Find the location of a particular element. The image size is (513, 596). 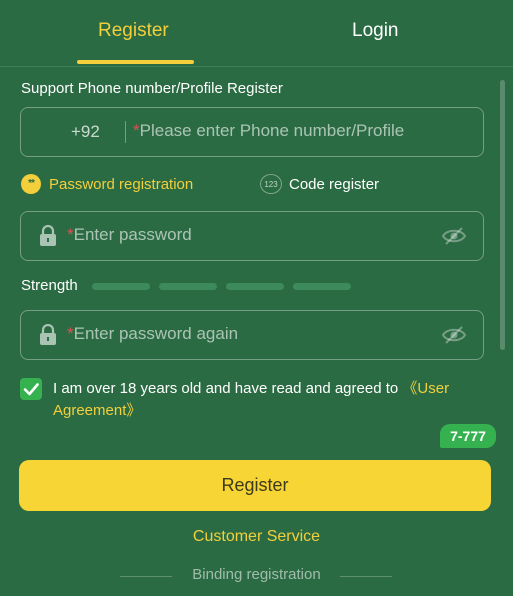

strength-label: Strength is located at coordinates (49, 285).